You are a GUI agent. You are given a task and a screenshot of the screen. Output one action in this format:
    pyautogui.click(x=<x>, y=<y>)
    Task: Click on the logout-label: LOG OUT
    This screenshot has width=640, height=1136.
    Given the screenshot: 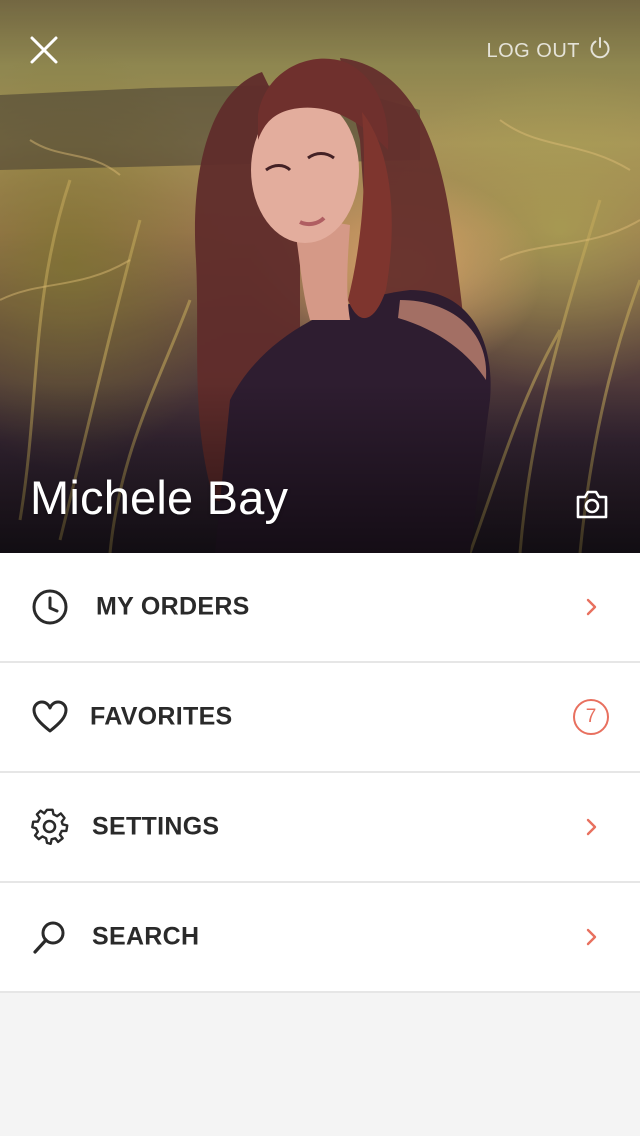 What is the action you would take?
    pyautogui.click(x=533, y=50)
    